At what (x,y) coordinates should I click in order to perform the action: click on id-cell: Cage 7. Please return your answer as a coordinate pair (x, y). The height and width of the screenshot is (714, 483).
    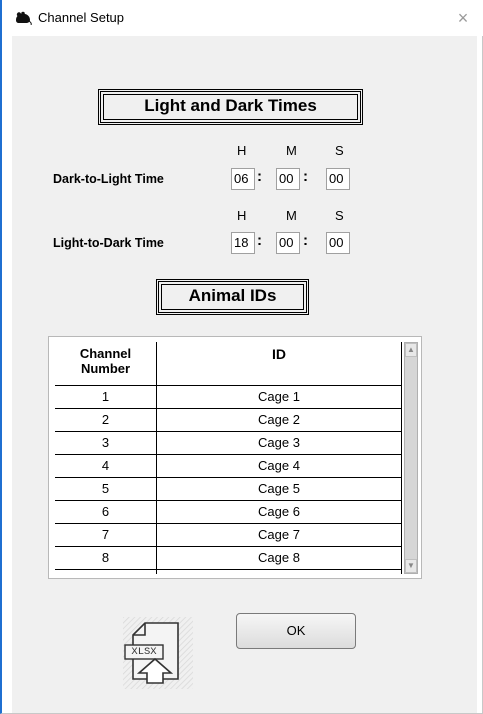
    Looking at the image, I should click on (279, 535).